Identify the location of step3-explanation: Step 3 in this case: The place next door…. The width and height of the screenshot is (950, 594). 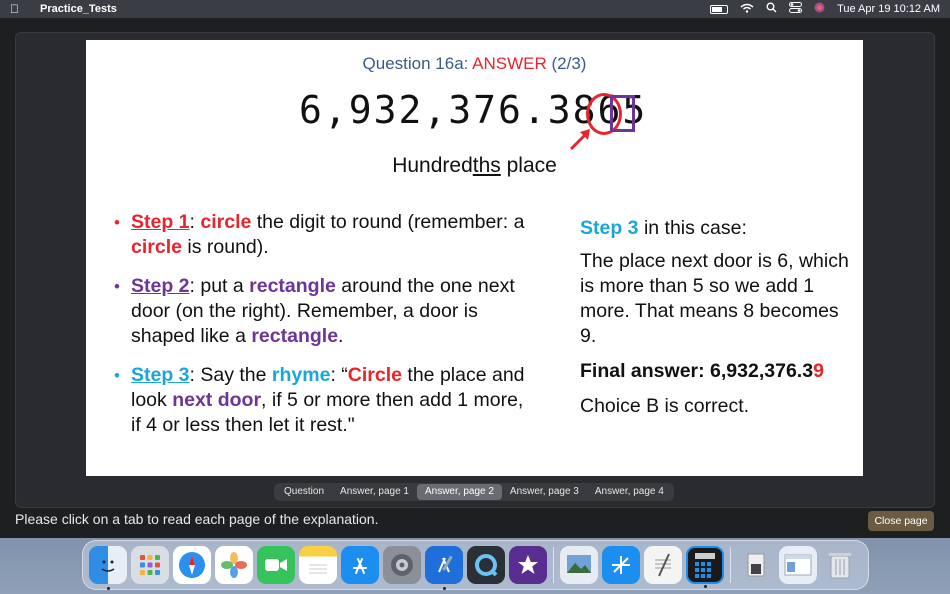
(715, 317).